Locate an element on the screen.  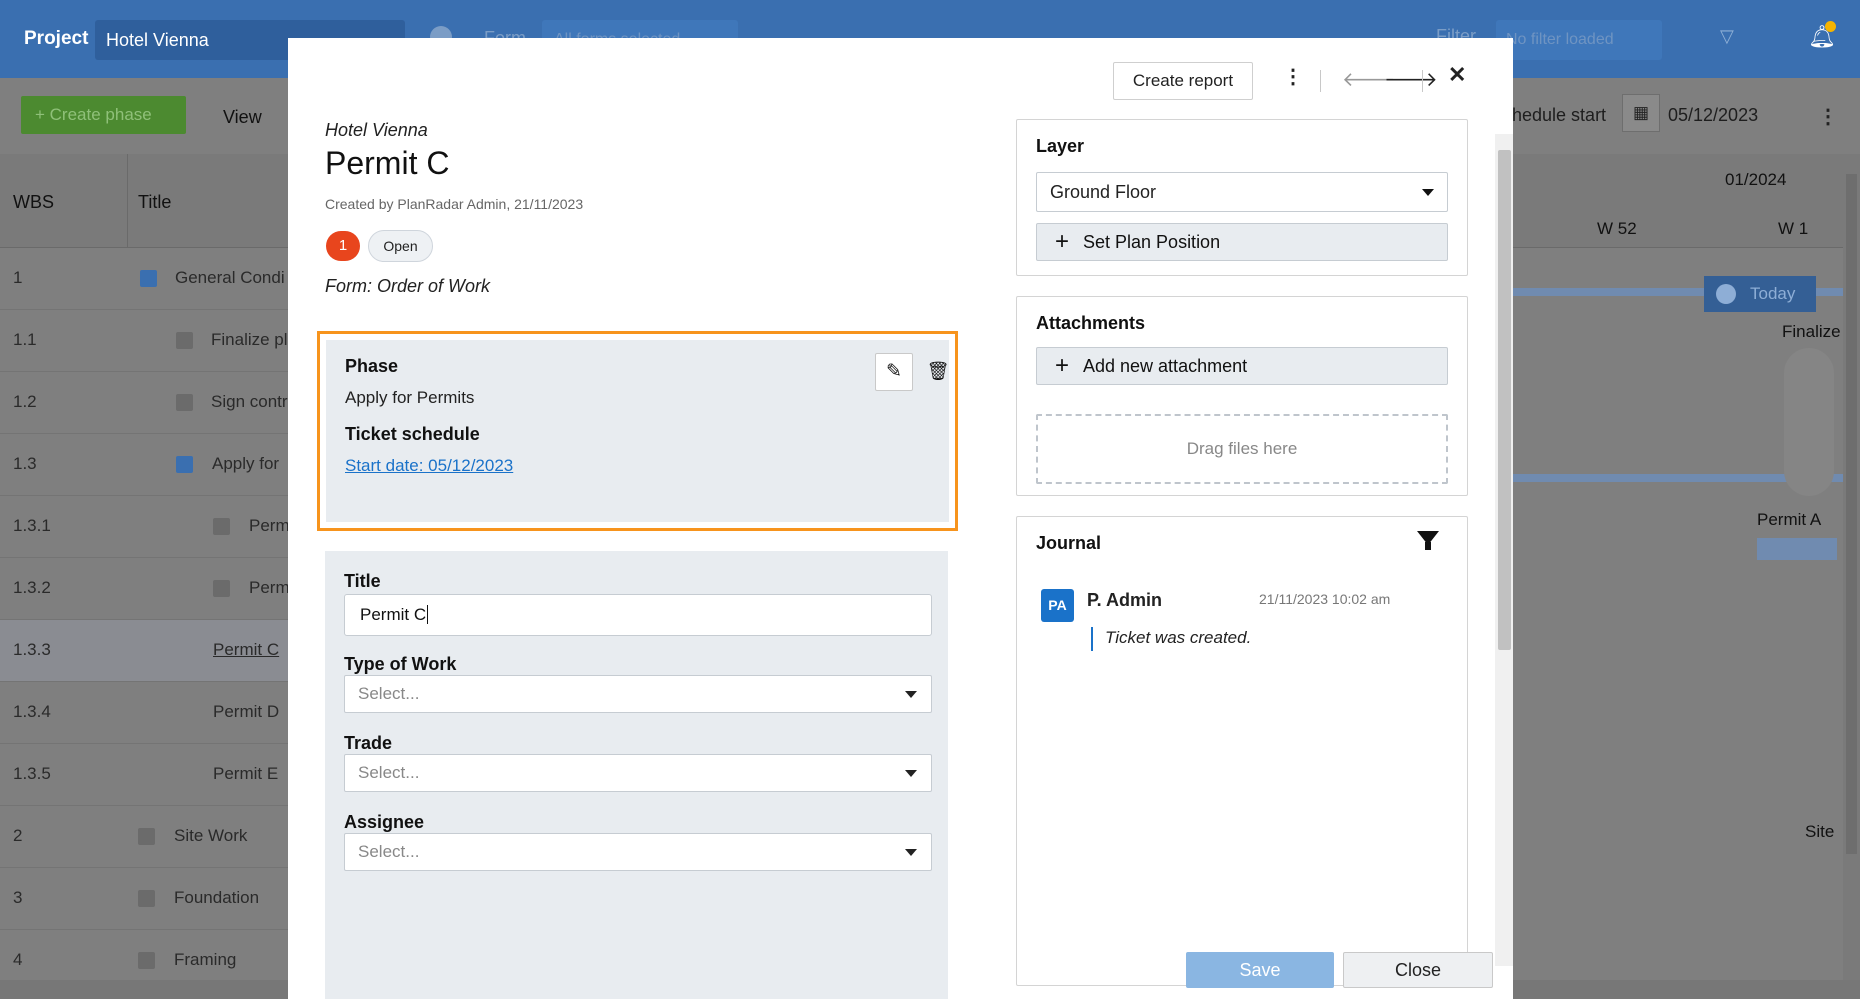
journal-label: Journal is located at coordinates (1069, 543).